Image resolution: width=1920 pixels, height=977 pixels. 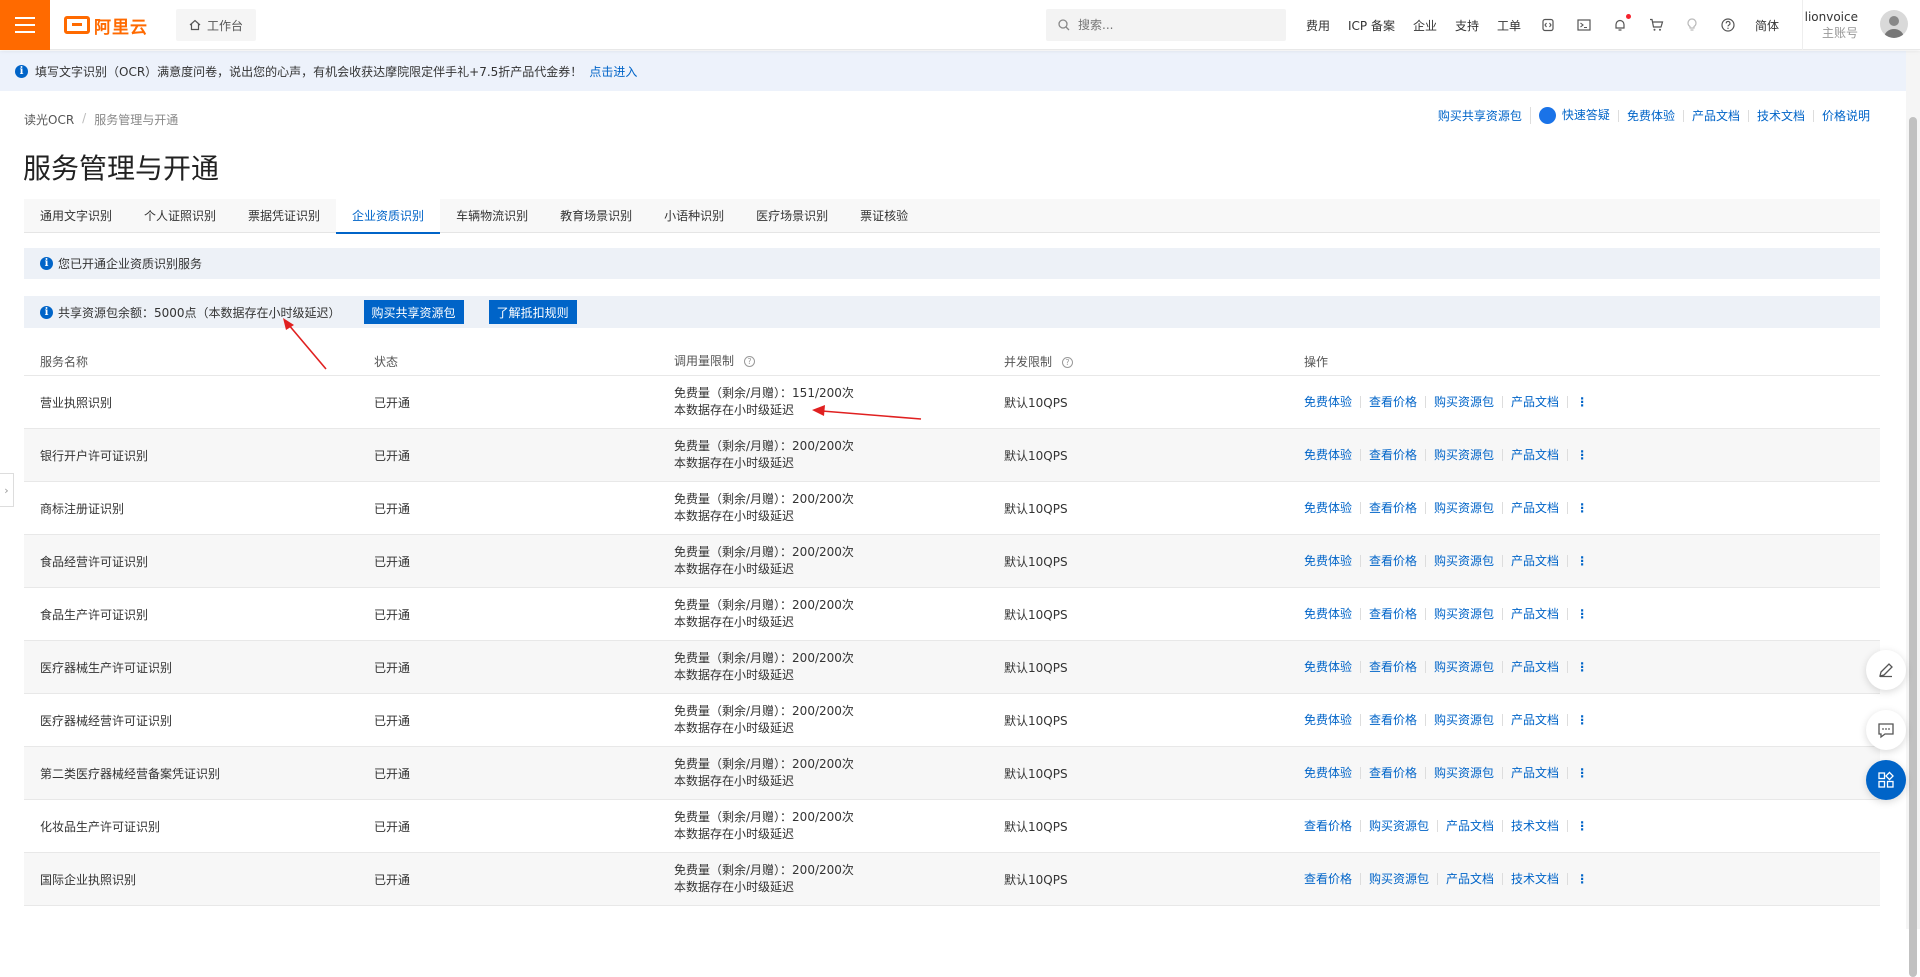 What do you see at coordinates (1584, 25) in the screenshot?
I see `terminal-icon` at bounding box center [1584, 25].